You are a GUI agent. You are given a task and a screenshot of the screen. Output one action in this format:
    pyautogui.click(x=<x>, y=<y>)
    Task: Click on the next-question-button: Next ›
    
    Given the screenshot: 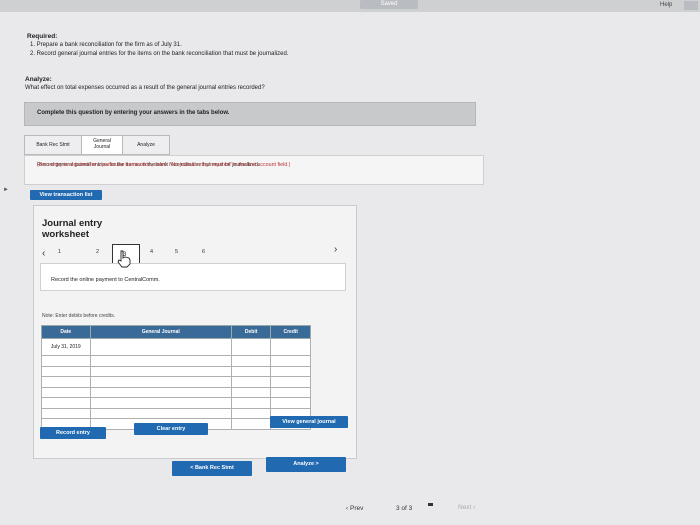 What is the action you would take?
    pyautogui.click(x=466, y=507)
    